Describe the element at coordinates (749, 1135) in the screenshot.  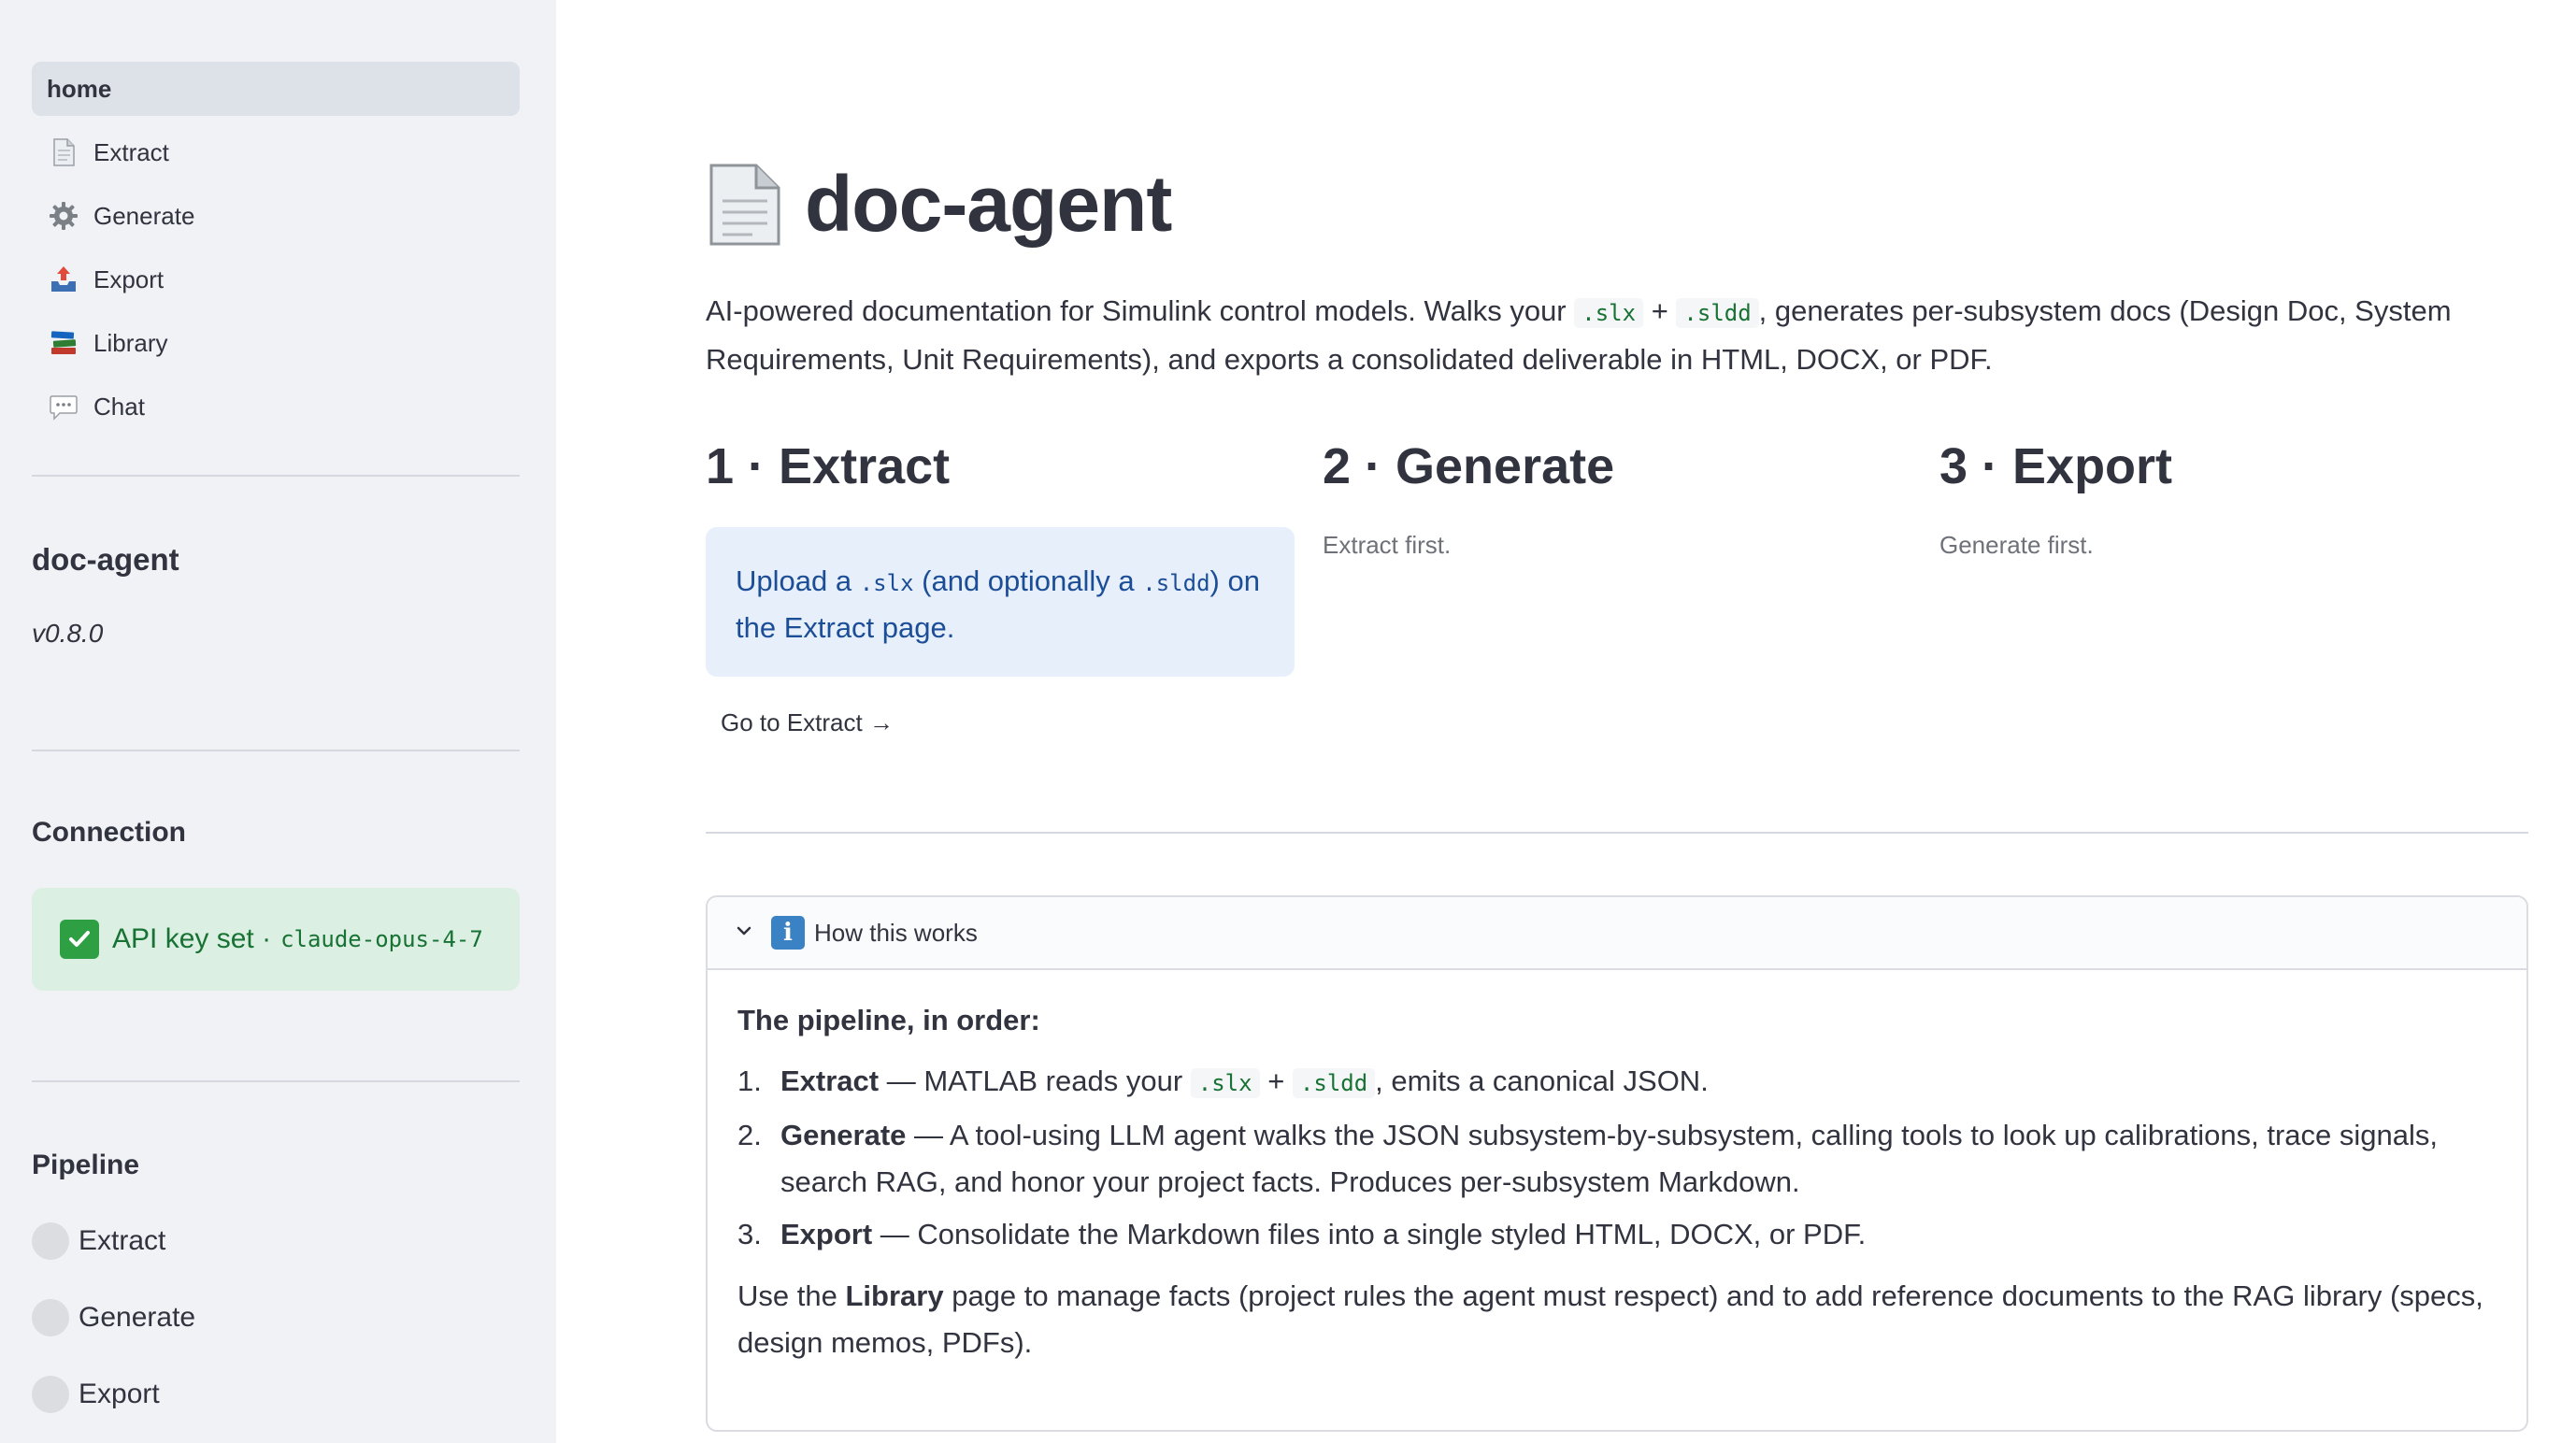
I see `list-number: 2.` at that location.